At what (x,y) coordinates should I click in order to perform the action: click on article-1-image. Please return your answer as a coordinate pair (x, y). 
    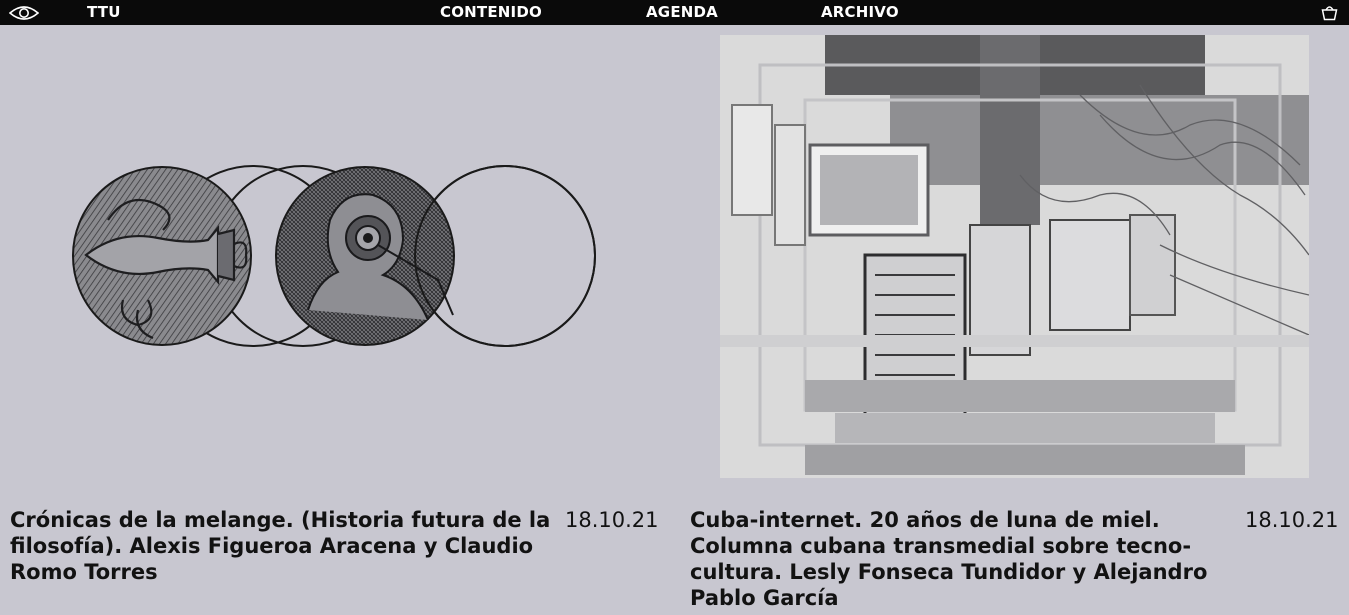
    Looking at the image, I should click on (335, 257).